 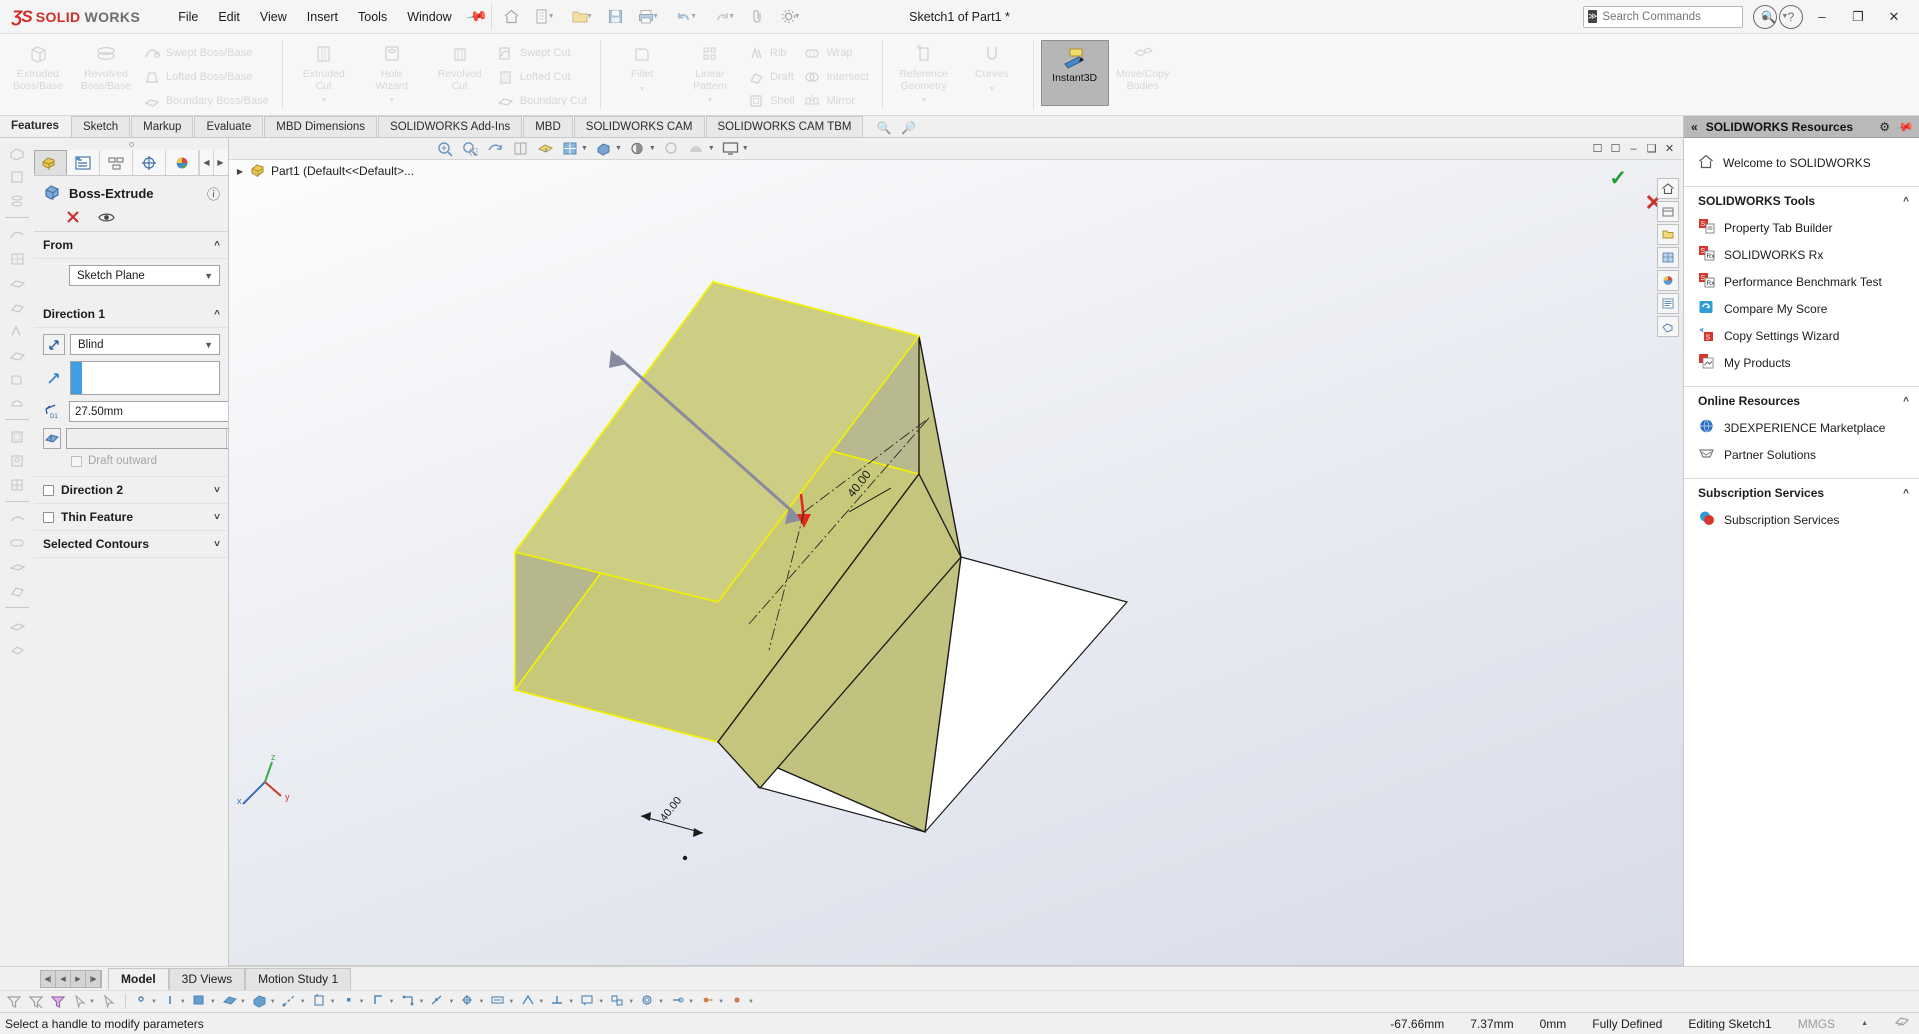 What do you see at coordinates (652, 1002) in the screenshot?
I see `filter-cosmetic-threads-icon: ▼` at bounding box center [652, 1002].